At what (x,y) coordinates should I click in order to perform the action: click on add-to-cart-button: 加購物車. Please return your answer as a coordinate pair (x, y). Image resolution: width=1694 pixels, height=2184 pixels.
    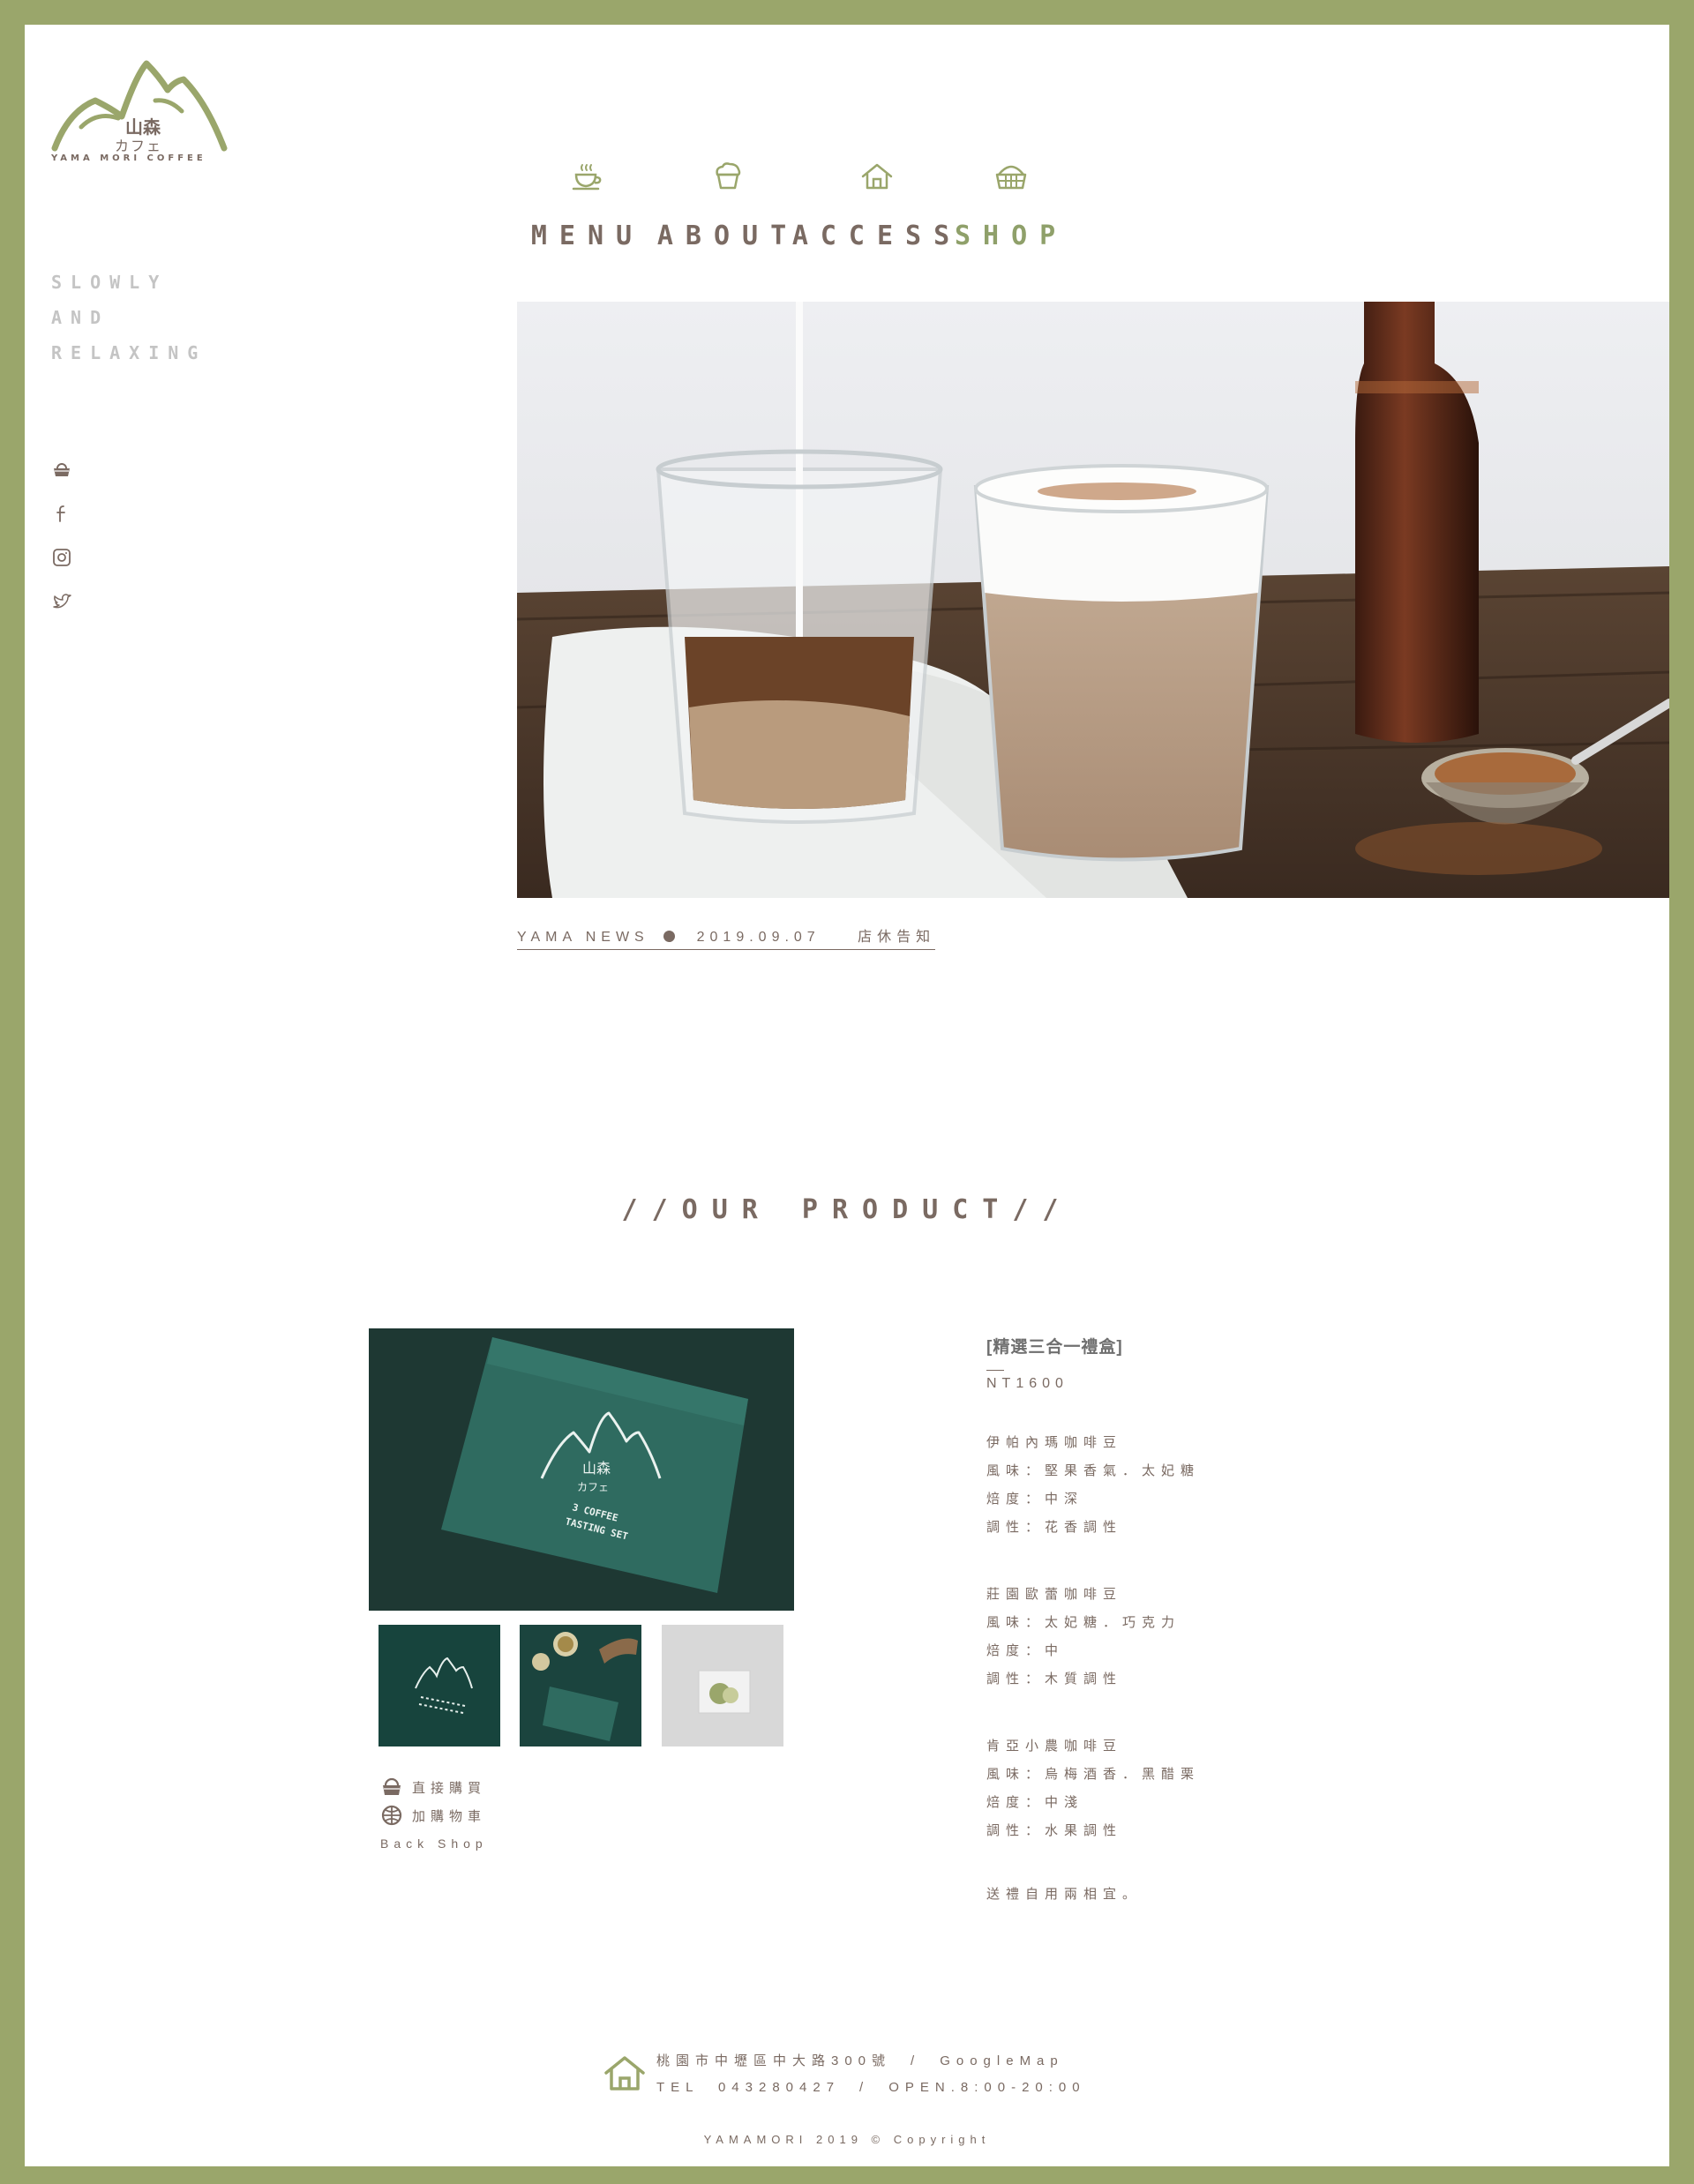
    Looking at the image, I should click on (434, 1815).